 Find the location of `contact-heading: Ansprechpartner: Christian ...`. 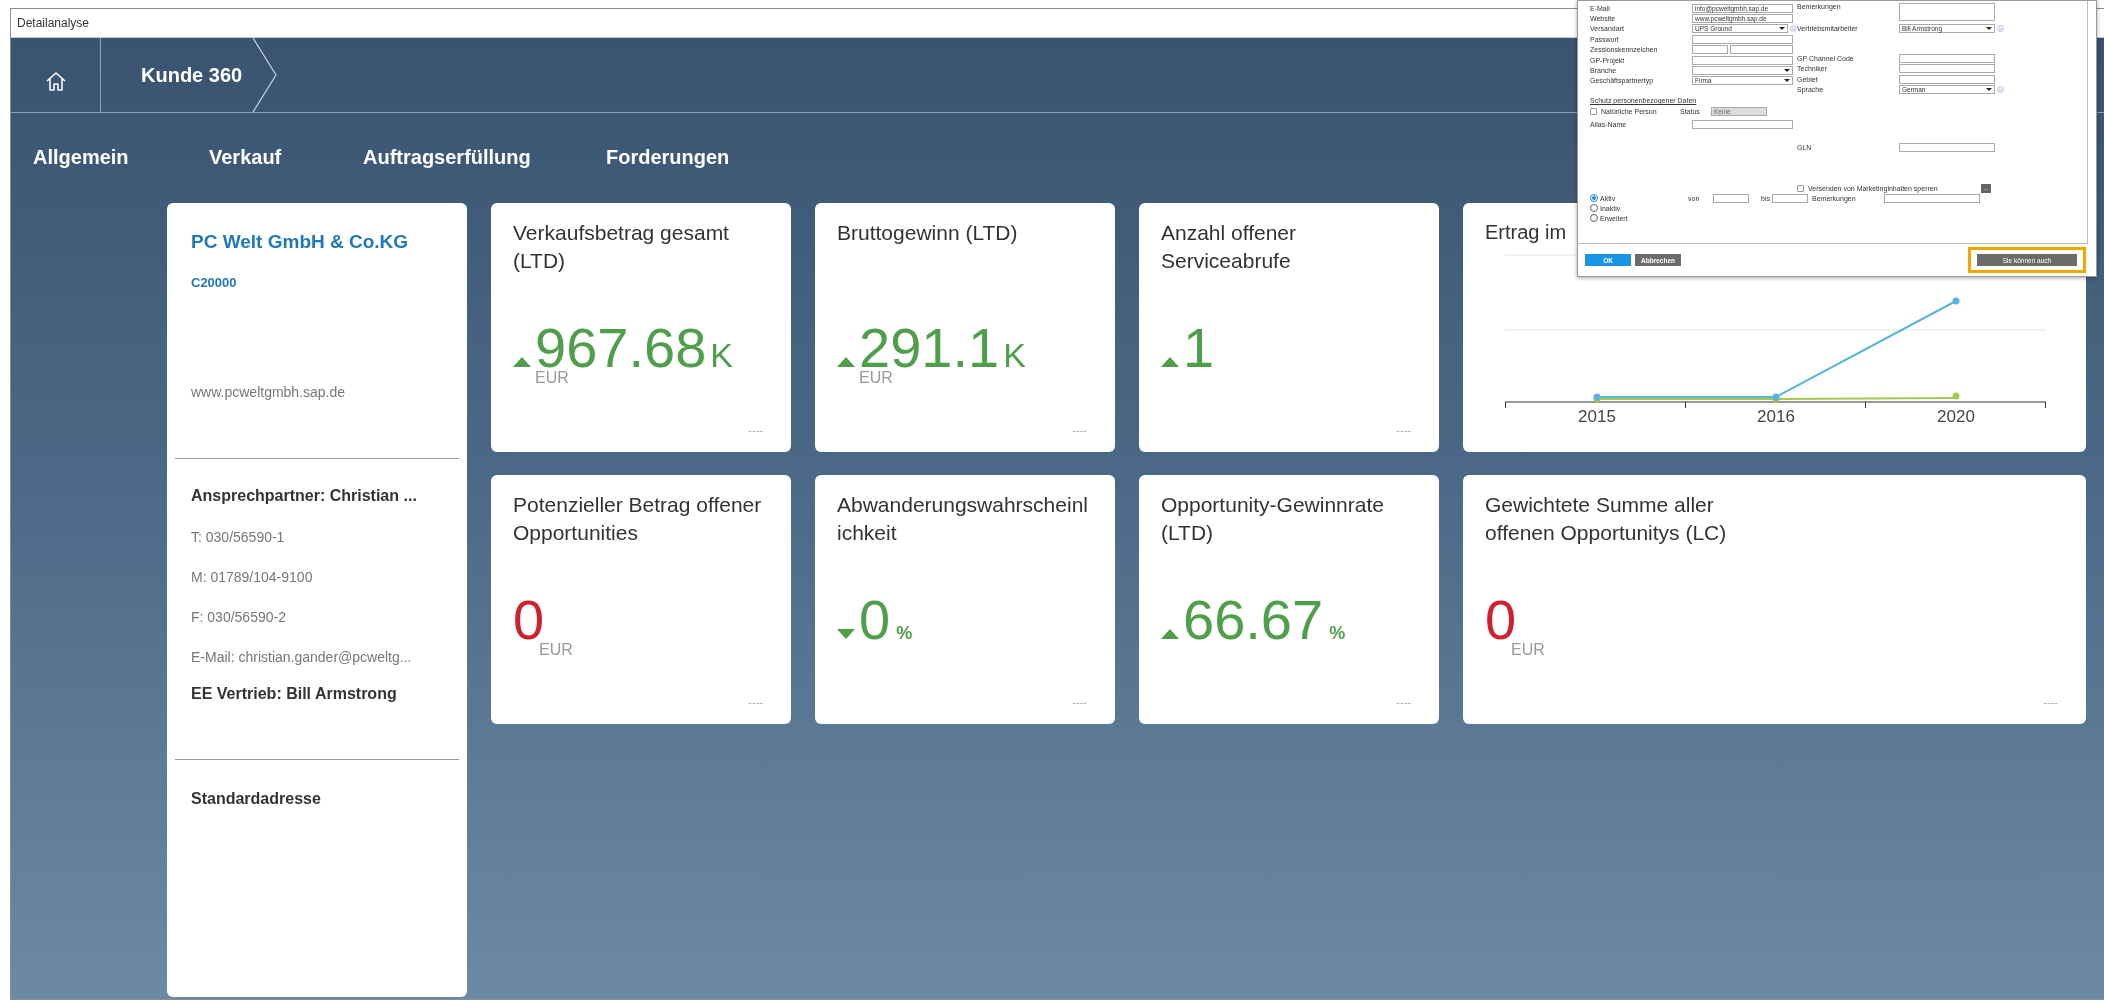

contact-heading: Ansprechpartner: Christian ... is located at coordinates (304, 496).